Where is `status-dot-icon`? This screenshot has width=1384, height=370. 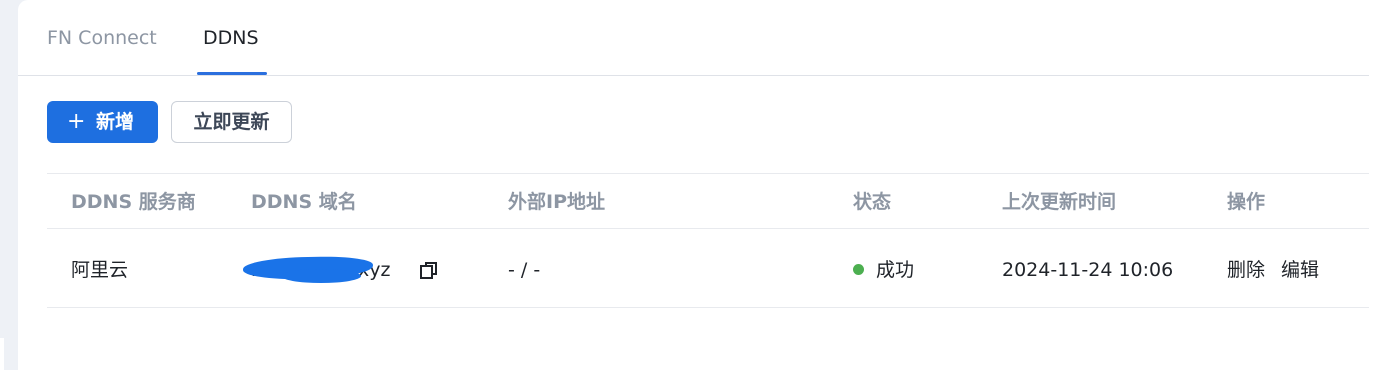
status-dot-icon is located at coordinates (858, 269).